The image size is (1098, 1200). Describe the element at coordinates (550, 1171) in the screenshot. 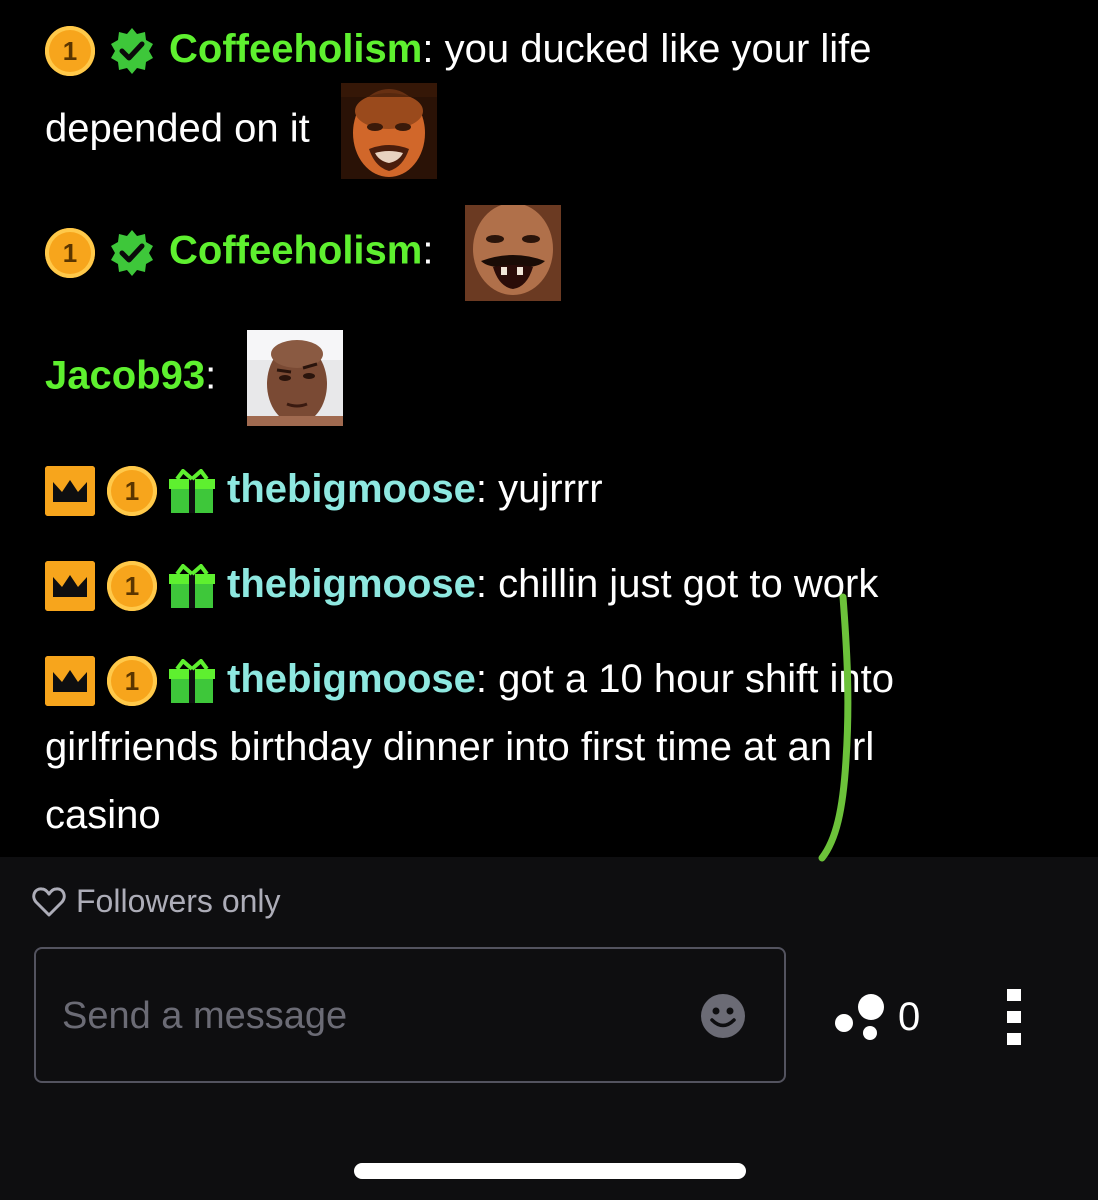

I see `home-indicator` at that location.